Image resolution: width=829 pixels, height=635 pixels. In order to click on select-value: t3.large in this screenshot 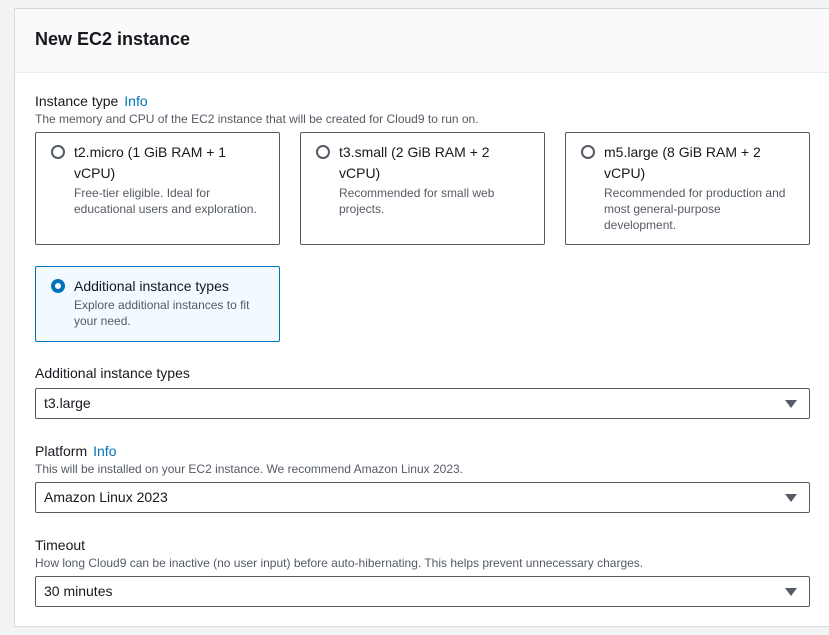, I will do `click(67, 403)`.